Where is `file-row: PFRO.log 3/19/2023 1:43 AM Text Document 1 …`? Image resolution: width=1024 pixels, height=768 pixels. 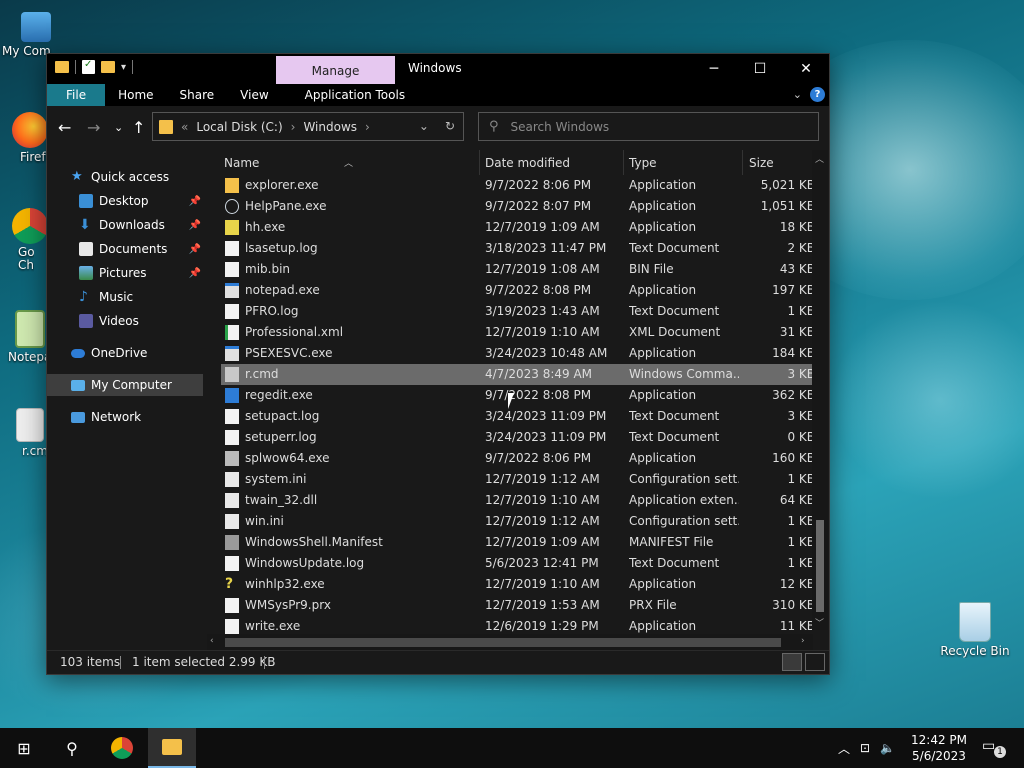 file-row: PFRO.log 3/19/2023 1:43 AM Text Document 1 … is located at coordinates (518, 311).